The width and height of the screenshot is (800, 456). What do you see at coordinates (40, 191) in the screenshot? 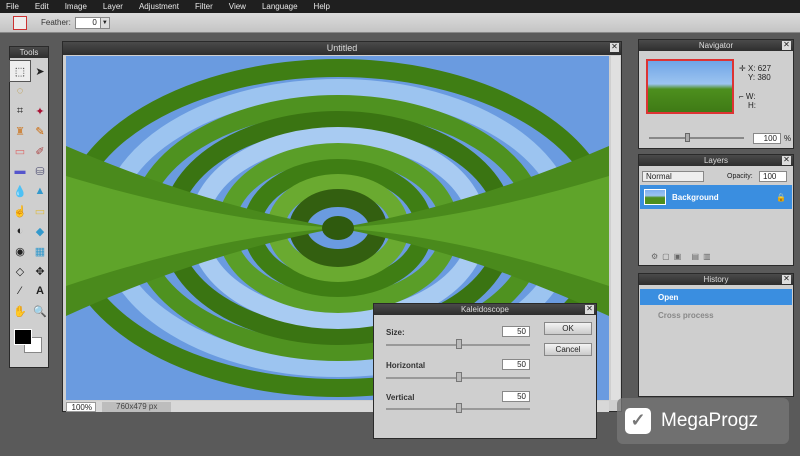
I see `sharpen-icon: ▲` at bounding box center [40, 191].